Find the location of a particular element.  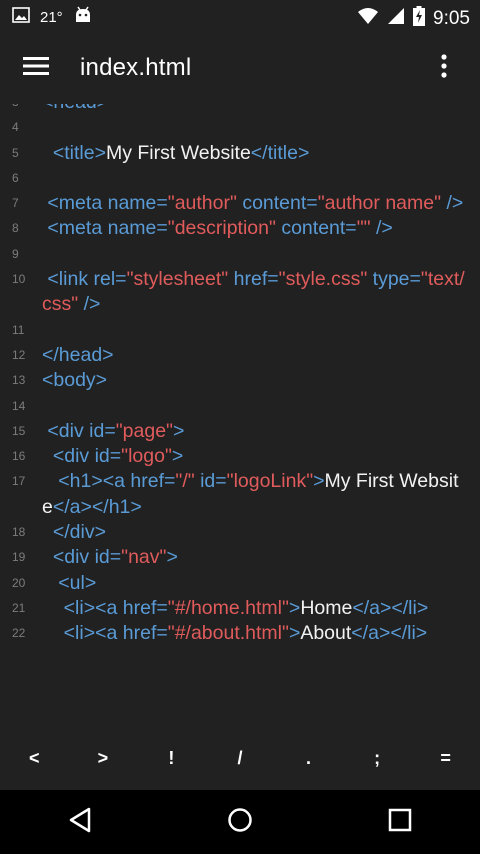

code-token-plain: Home is located at coordinates (326, 607).